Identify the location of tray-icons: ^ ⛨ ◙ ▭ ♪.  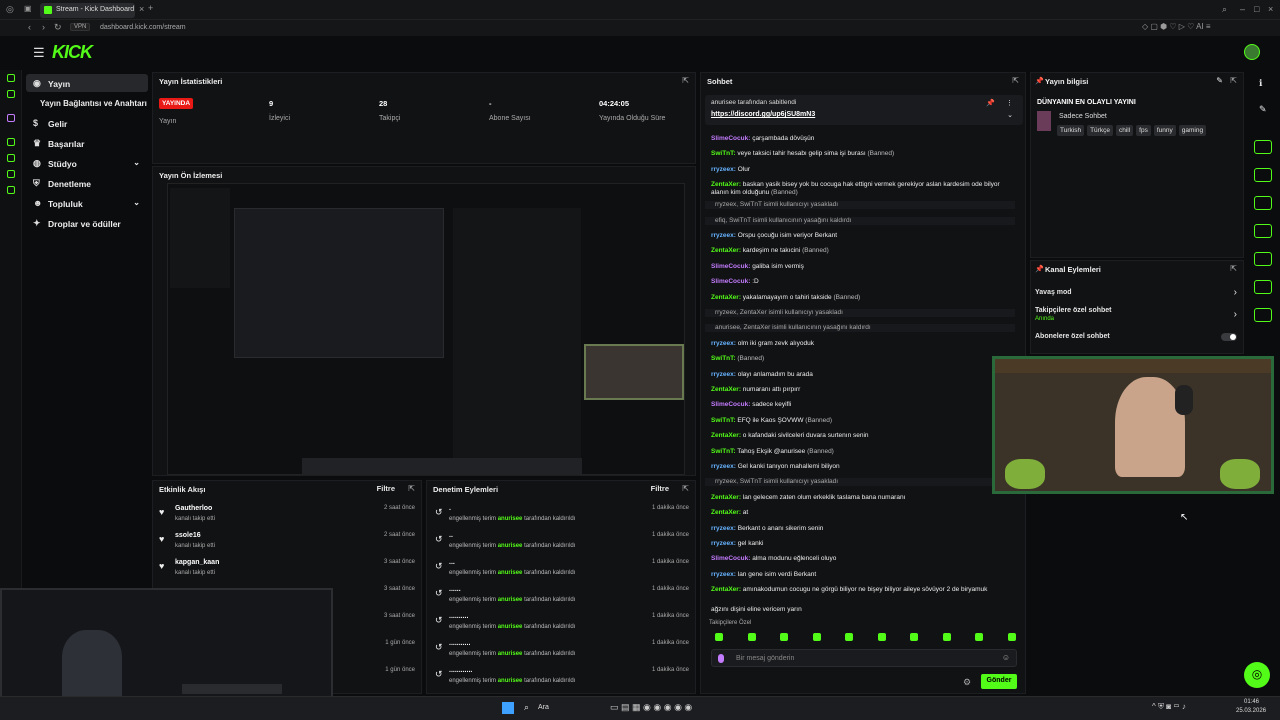
(1169, 707).